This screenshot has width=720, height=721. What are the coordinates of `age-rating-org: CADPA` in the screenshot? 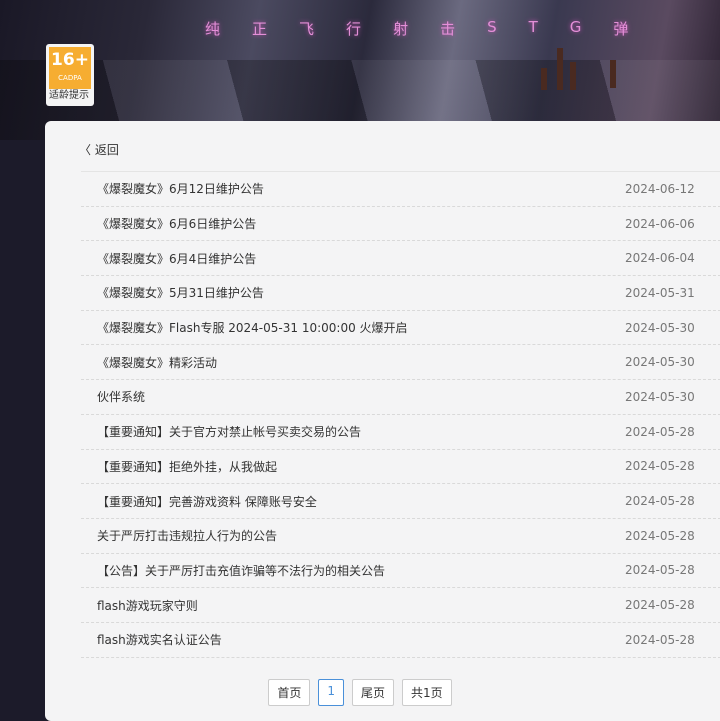 It's located at (70, 78).